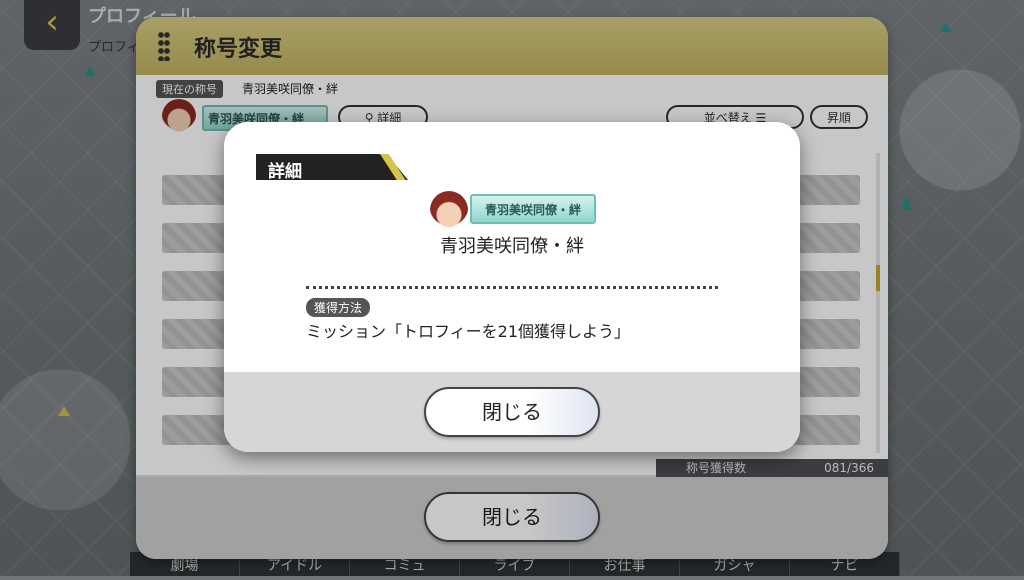  Describe the element at coordinates (449, 210) in the screenshot. I see `avatar` at that location.